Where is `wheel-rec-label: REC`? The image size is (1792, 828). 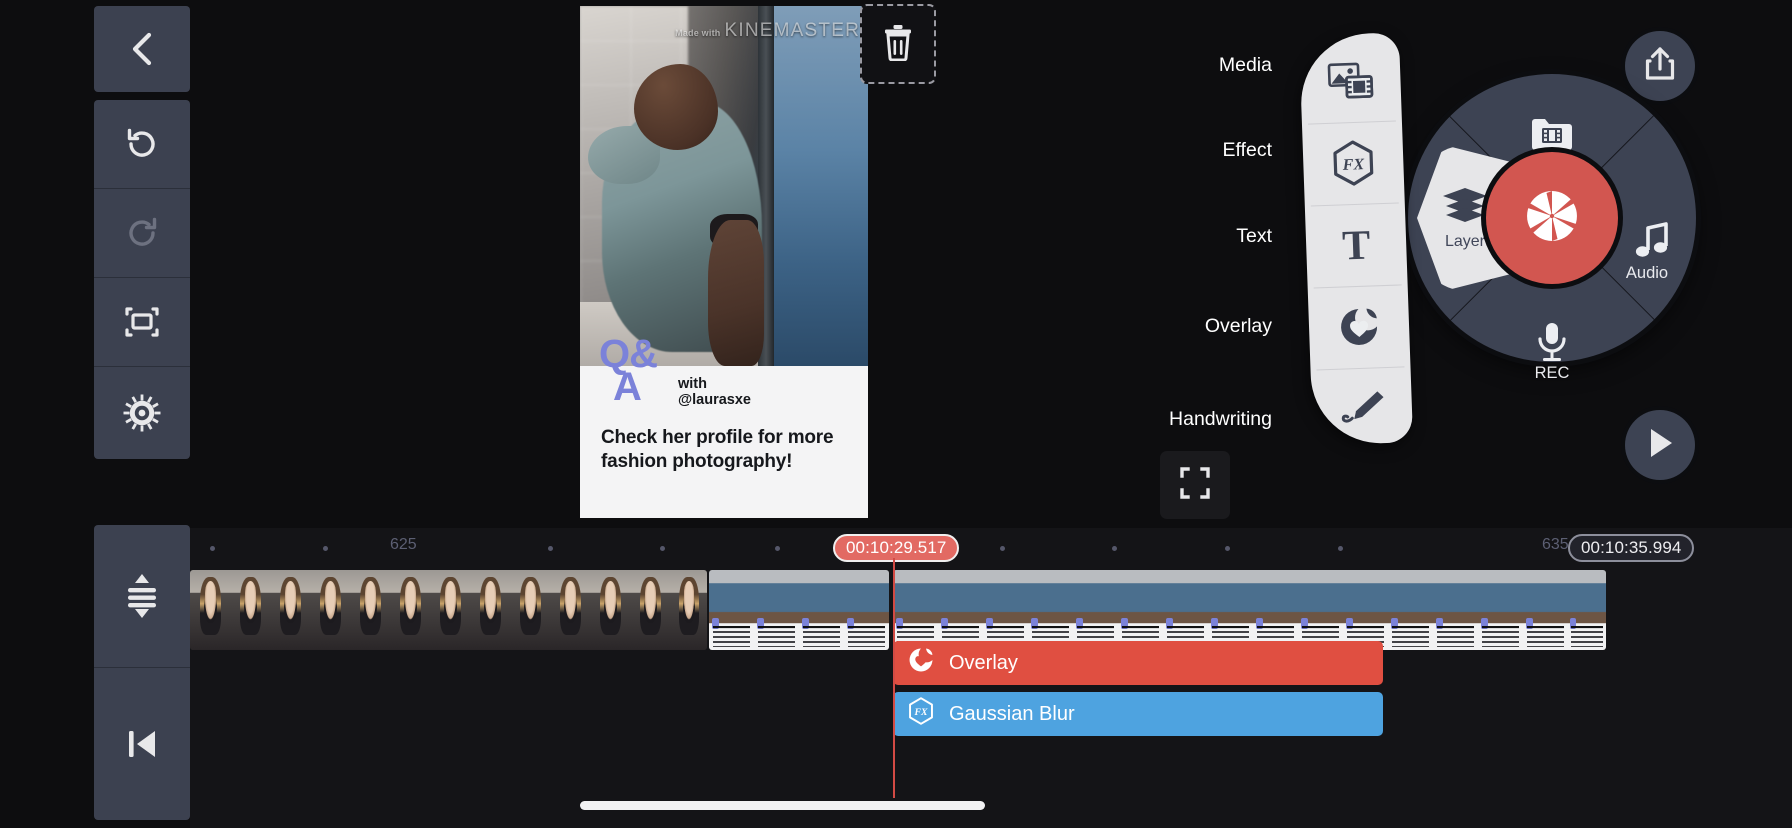
wheel-rec-label: REC is located at coordinates (1552, 373).